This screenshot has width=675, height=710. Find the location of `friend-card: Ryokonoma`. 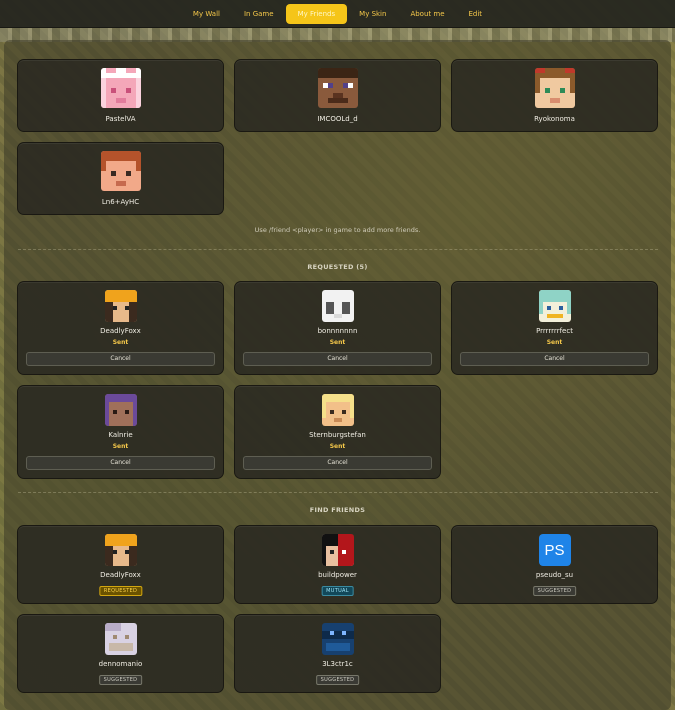

friend-card: Ryokonoma is located at coordinates (554, 95).